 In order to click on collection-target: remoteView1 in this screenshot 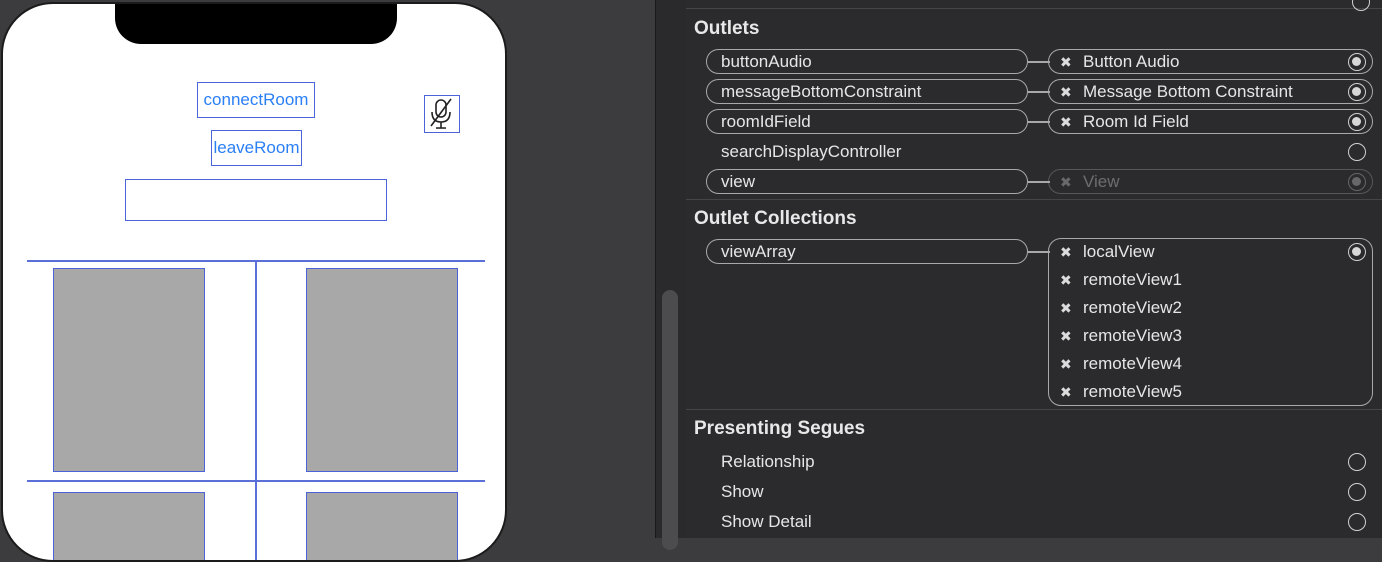, I will do `click(1132, 279)`.